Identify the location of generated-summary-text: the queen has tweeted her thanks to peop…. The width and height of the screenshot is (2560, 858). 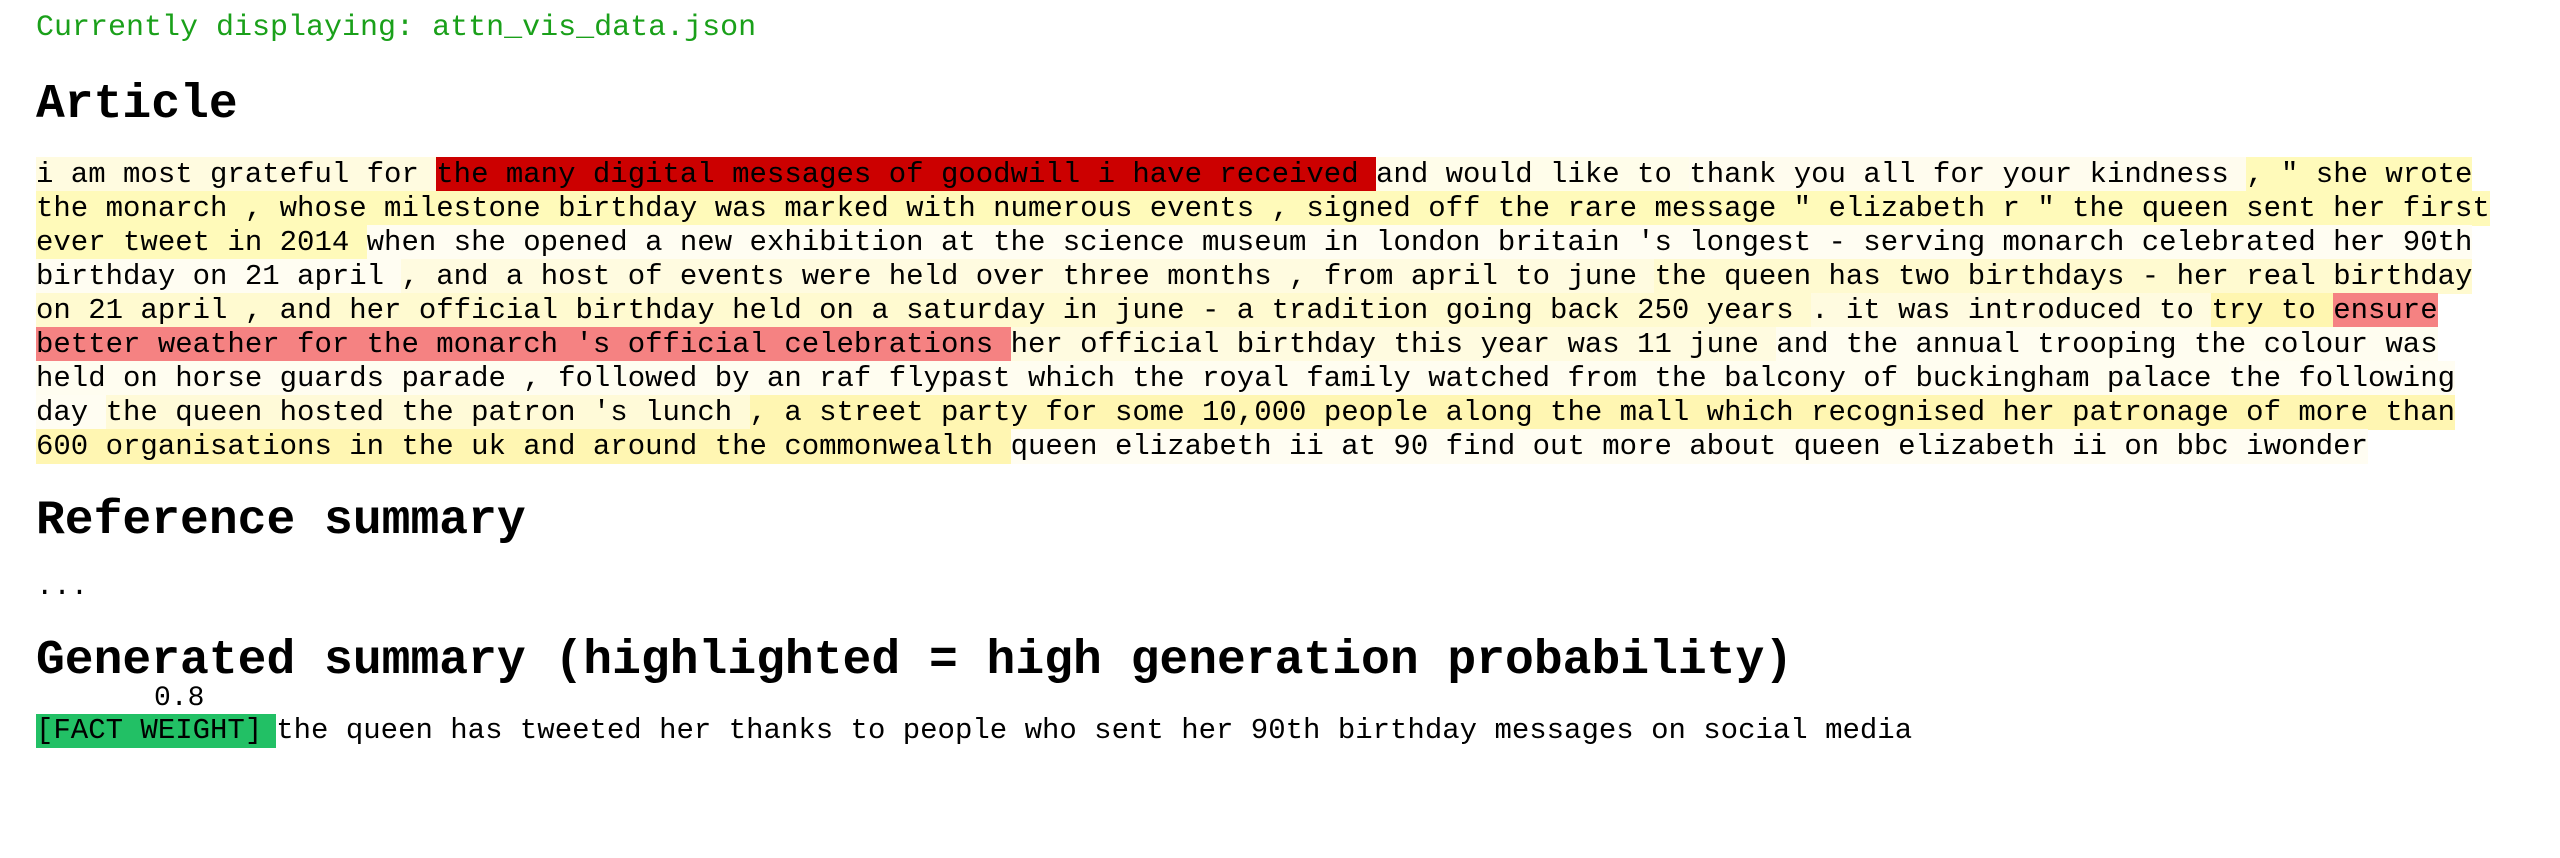
(1094, 730).